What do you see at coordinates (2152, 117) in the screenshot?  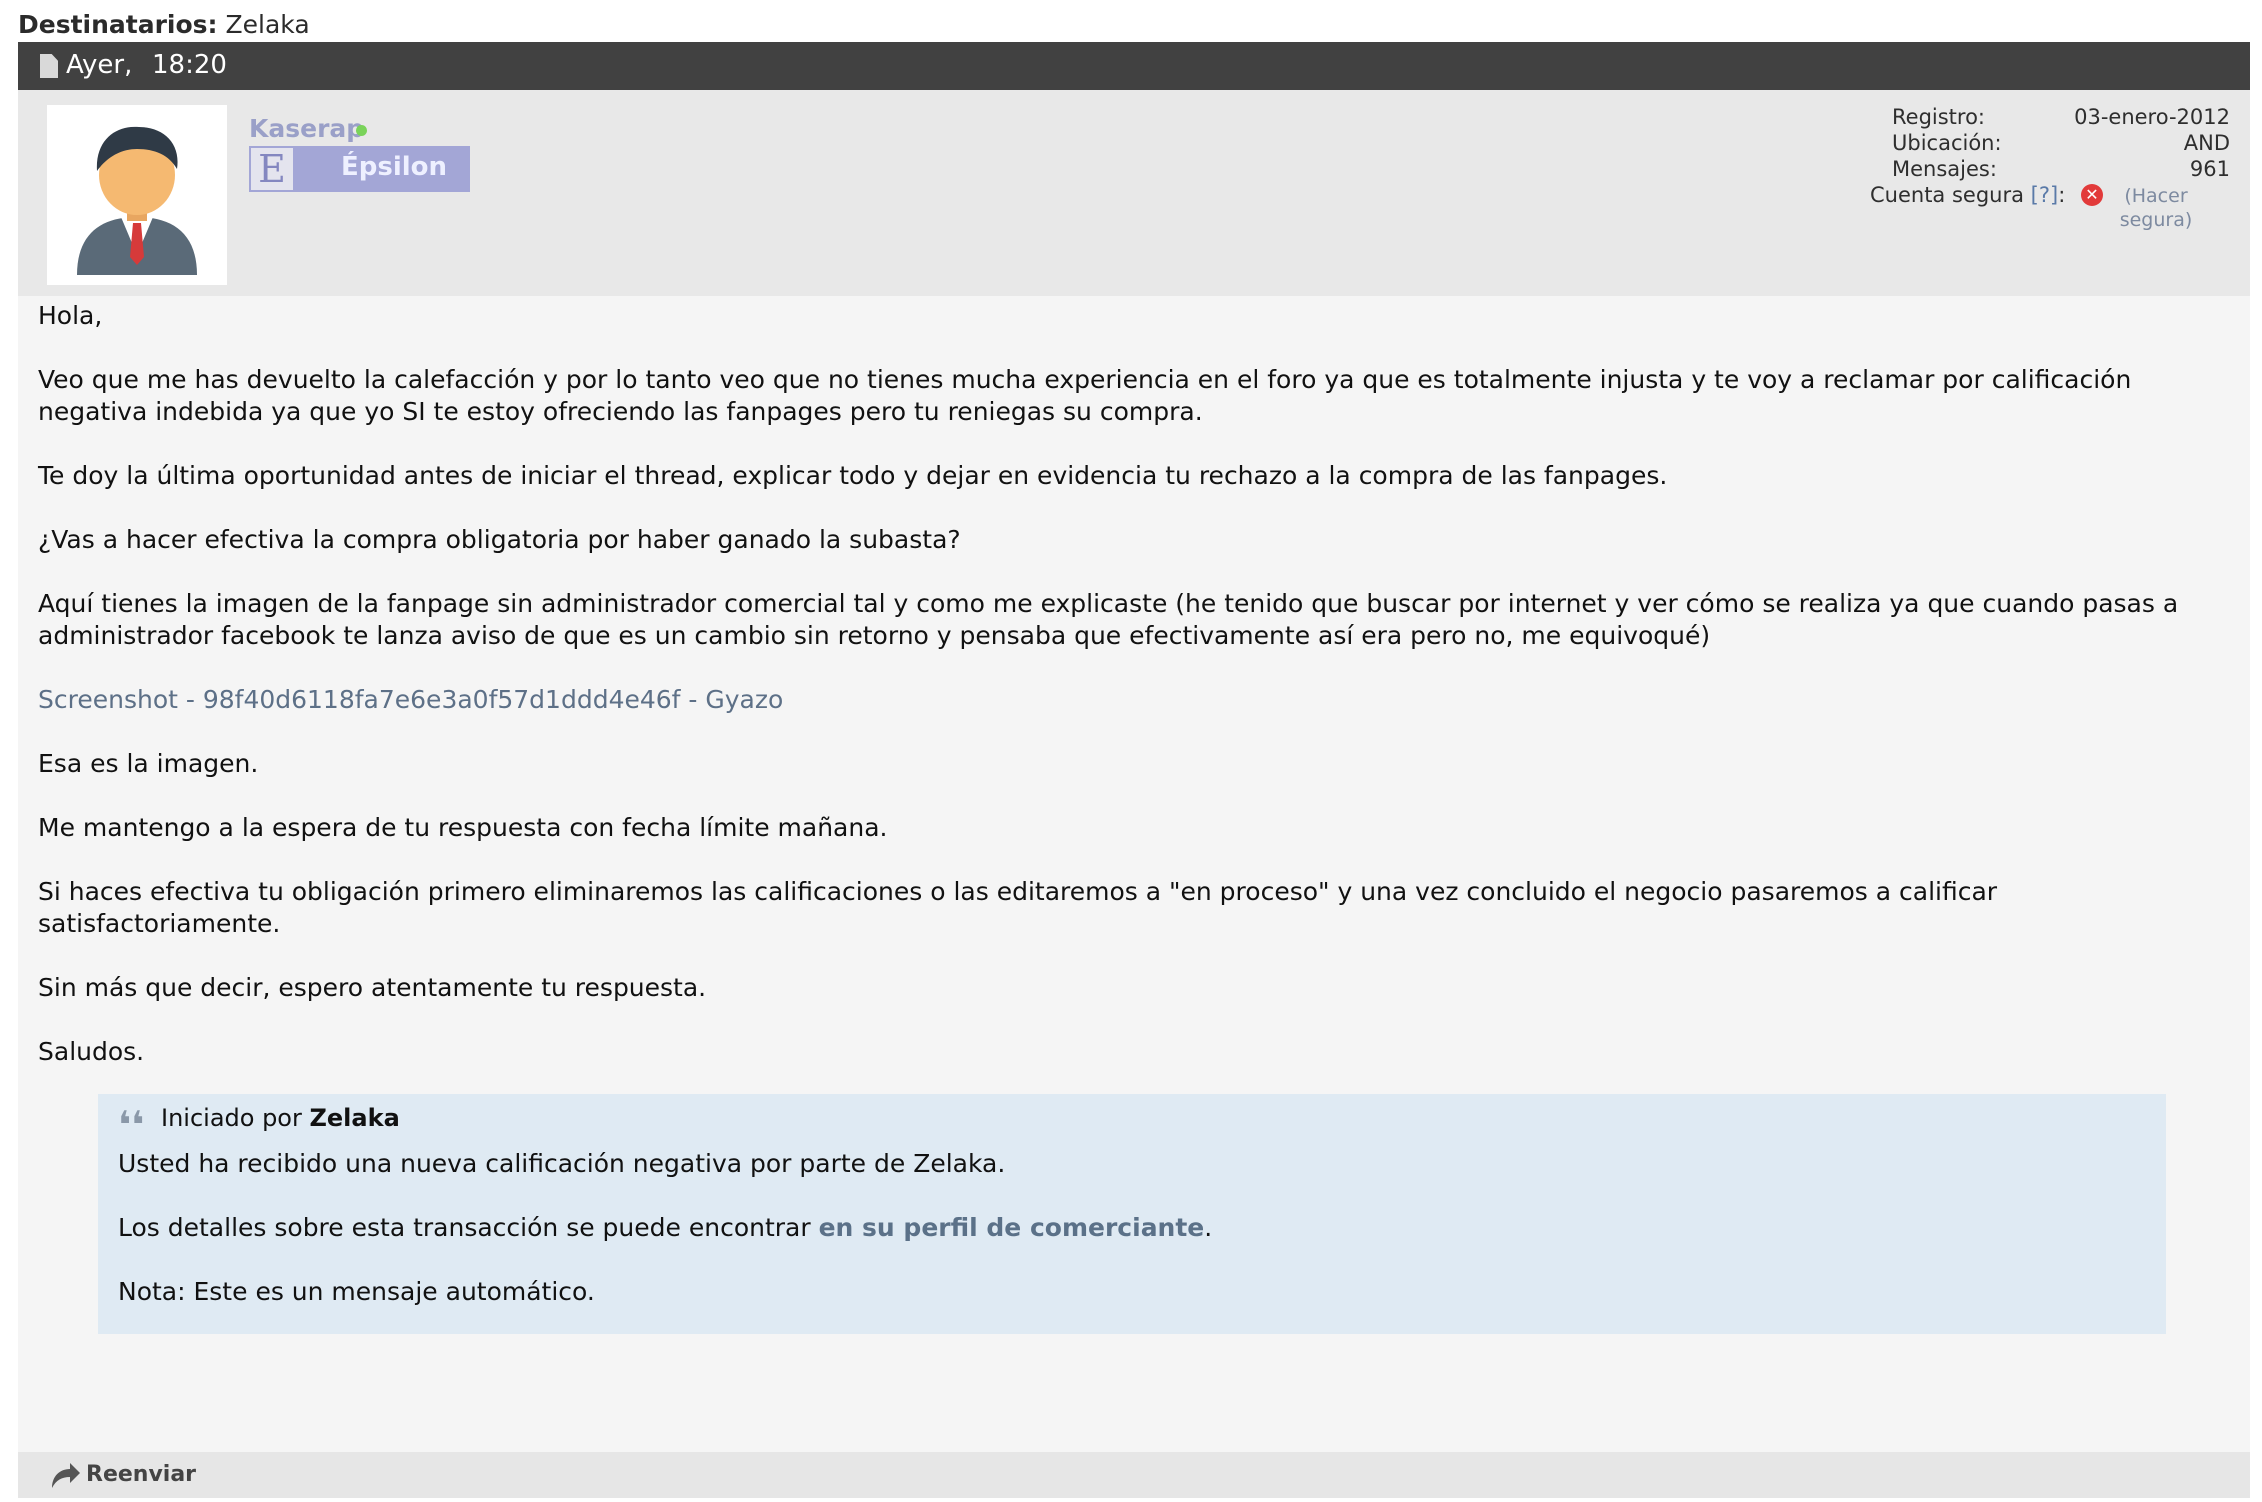 I see `stat-value: 03-enero-2012` at bounding box center [2152, 117].